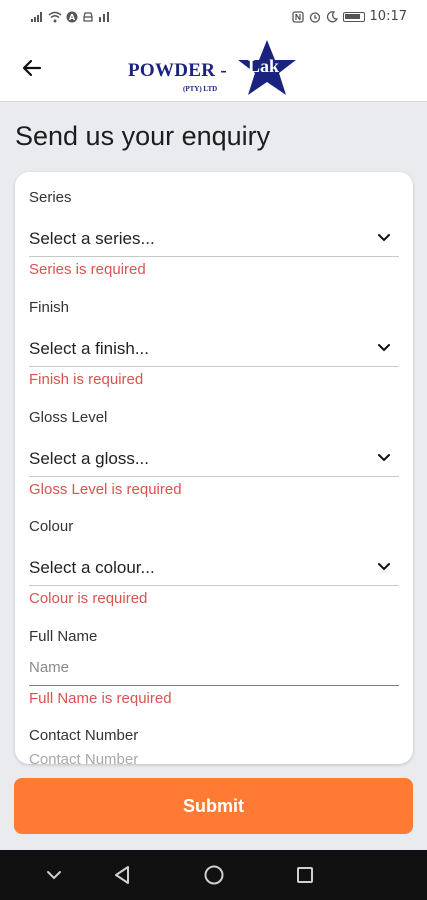 This screenshot has width=427, height=900. I want to click on status-left-icons: A, so click(70, 17).